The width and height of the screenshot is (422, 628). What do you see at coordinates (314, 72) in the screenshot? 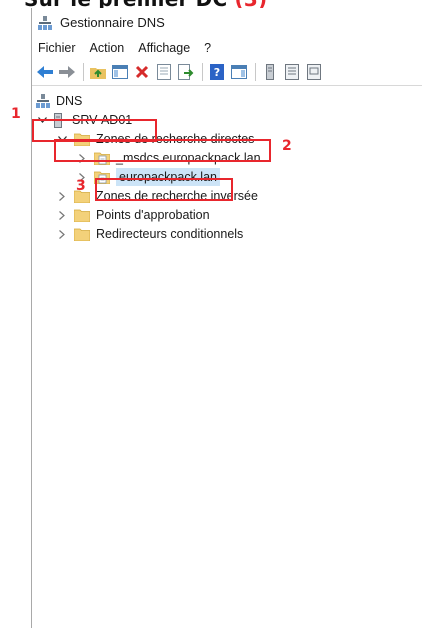
I see `record-icon` at bounding box center [314, 72].